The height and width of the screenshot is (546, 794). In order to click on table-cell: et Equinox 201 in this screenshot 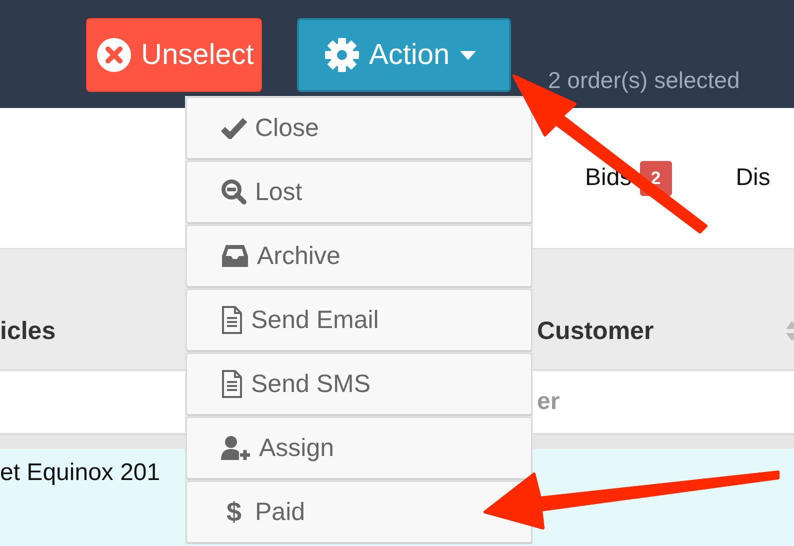, I will do `click(80, 473)`.